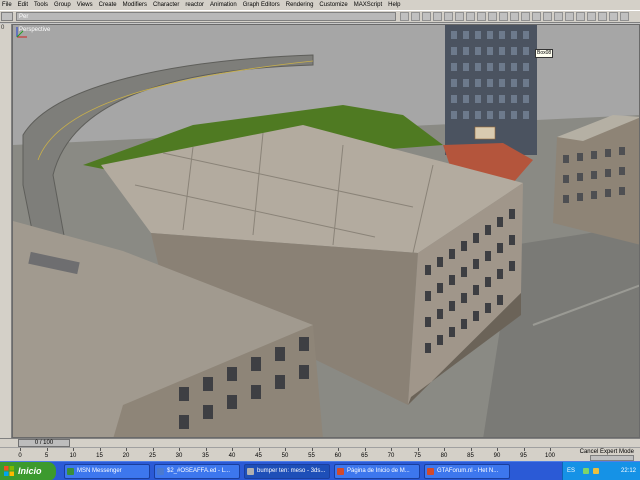 The height and width of the screenshot is (480, 640). Describe the element at coordinates (166, 5) in the screenshot. I see `menu-character: Character` at that location.